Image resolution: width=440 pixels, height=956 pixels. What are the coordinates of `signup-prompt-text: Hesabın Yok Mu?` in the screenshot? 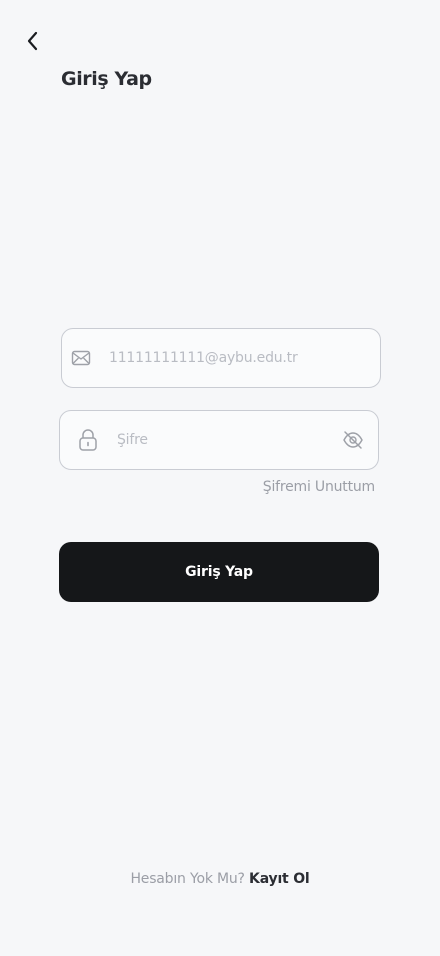 It's located at (187, 879).